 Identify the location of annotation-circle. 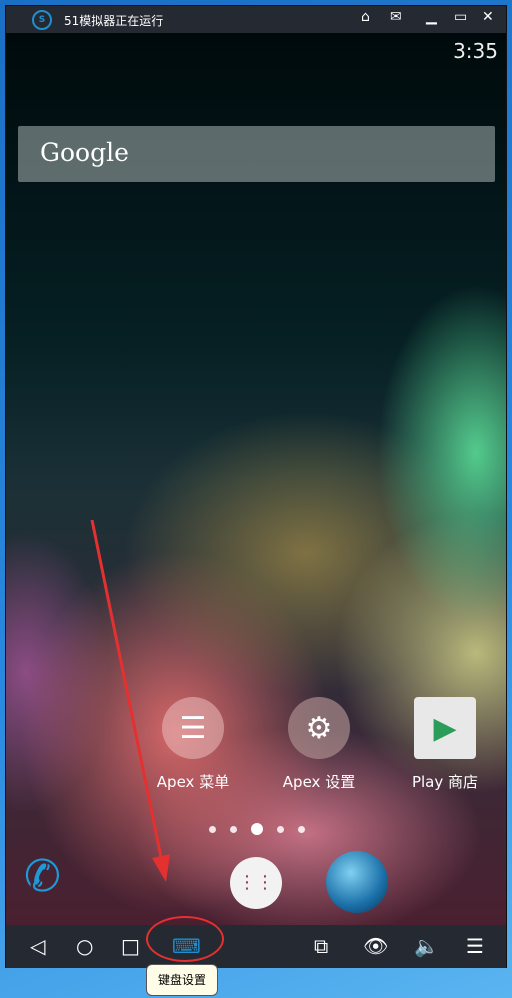
(185, 939).